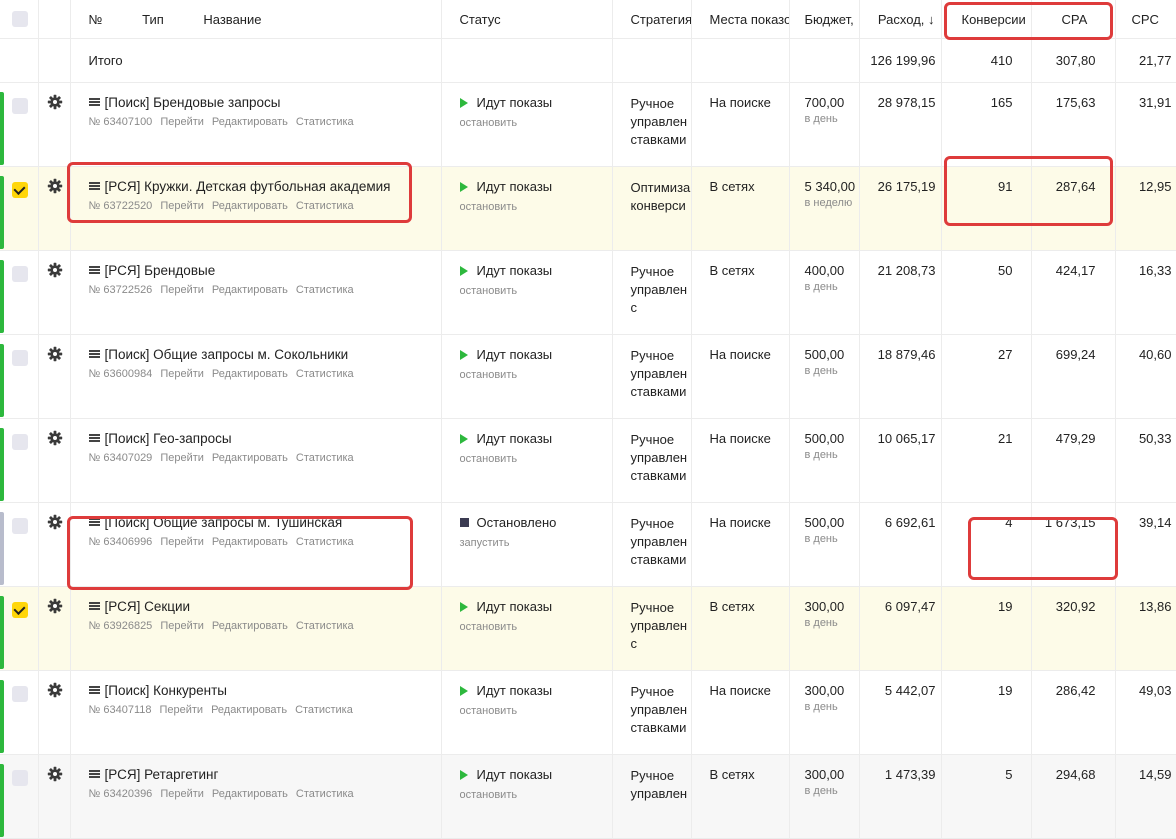 The height and width of the screenshot is (839, 1176). Describe the element at coordinates (162, 774) in the screenshot. I see `campaign-title: [РСЯ] Ретаргетинг` at that location.